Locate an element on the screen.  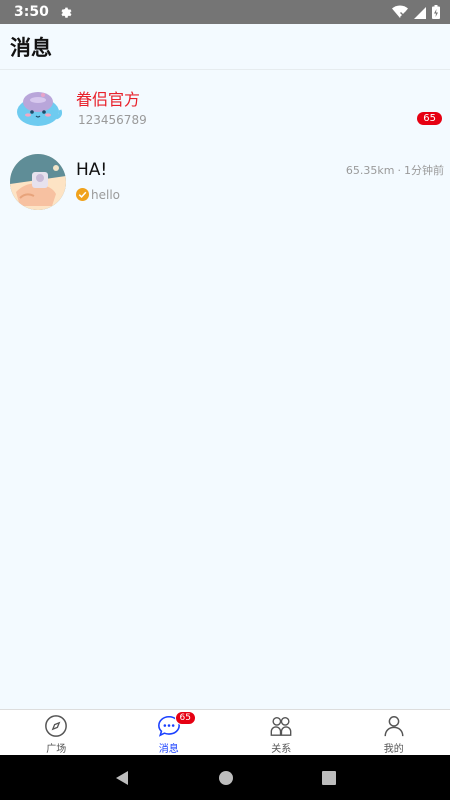
conversation-name: HA! is located at coordinates (92, 170).